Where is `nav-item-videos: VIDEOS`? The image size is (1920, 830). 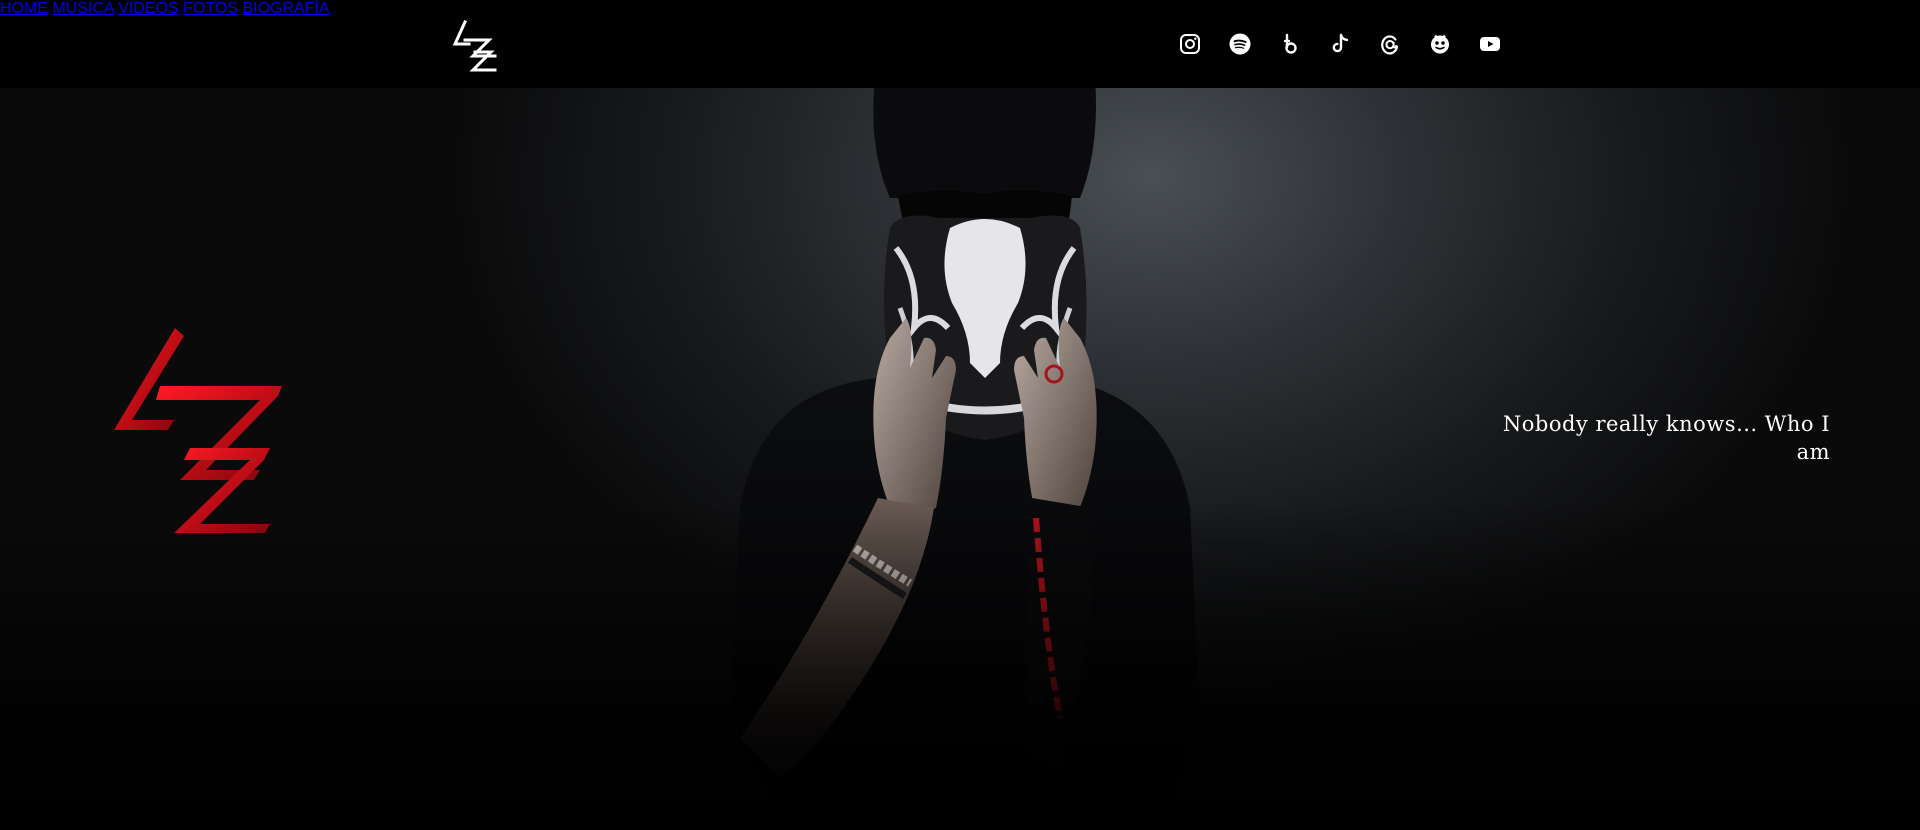 nav-item-videos: VIDEOS is located at coordinates (148, 8).